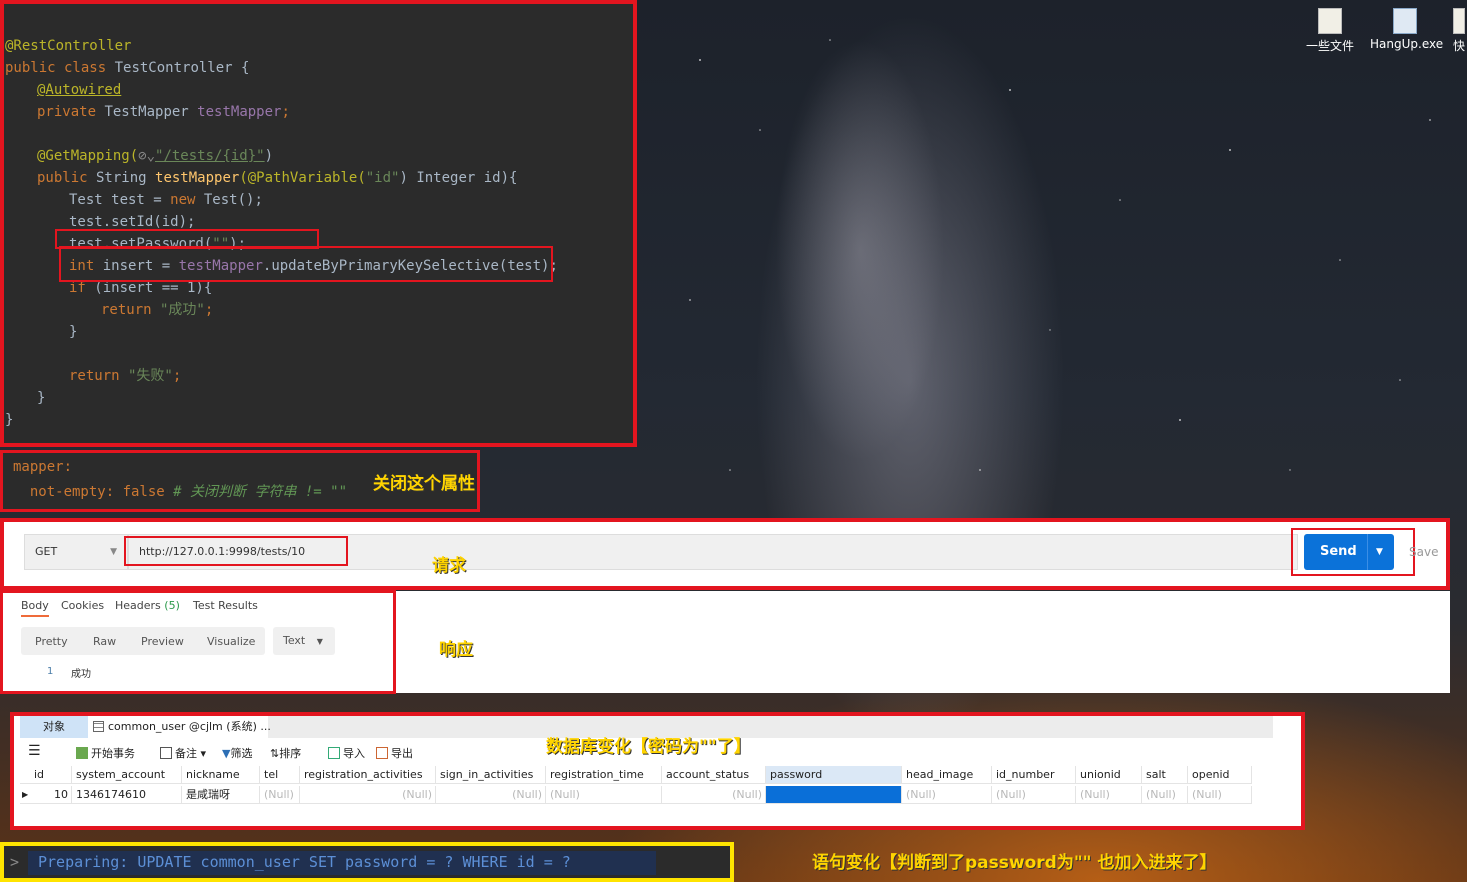 This screenshot has height=882, width=1467. Describe the element at coordinates (382, 753) in the screenshot. I see `export-icon` at that location.